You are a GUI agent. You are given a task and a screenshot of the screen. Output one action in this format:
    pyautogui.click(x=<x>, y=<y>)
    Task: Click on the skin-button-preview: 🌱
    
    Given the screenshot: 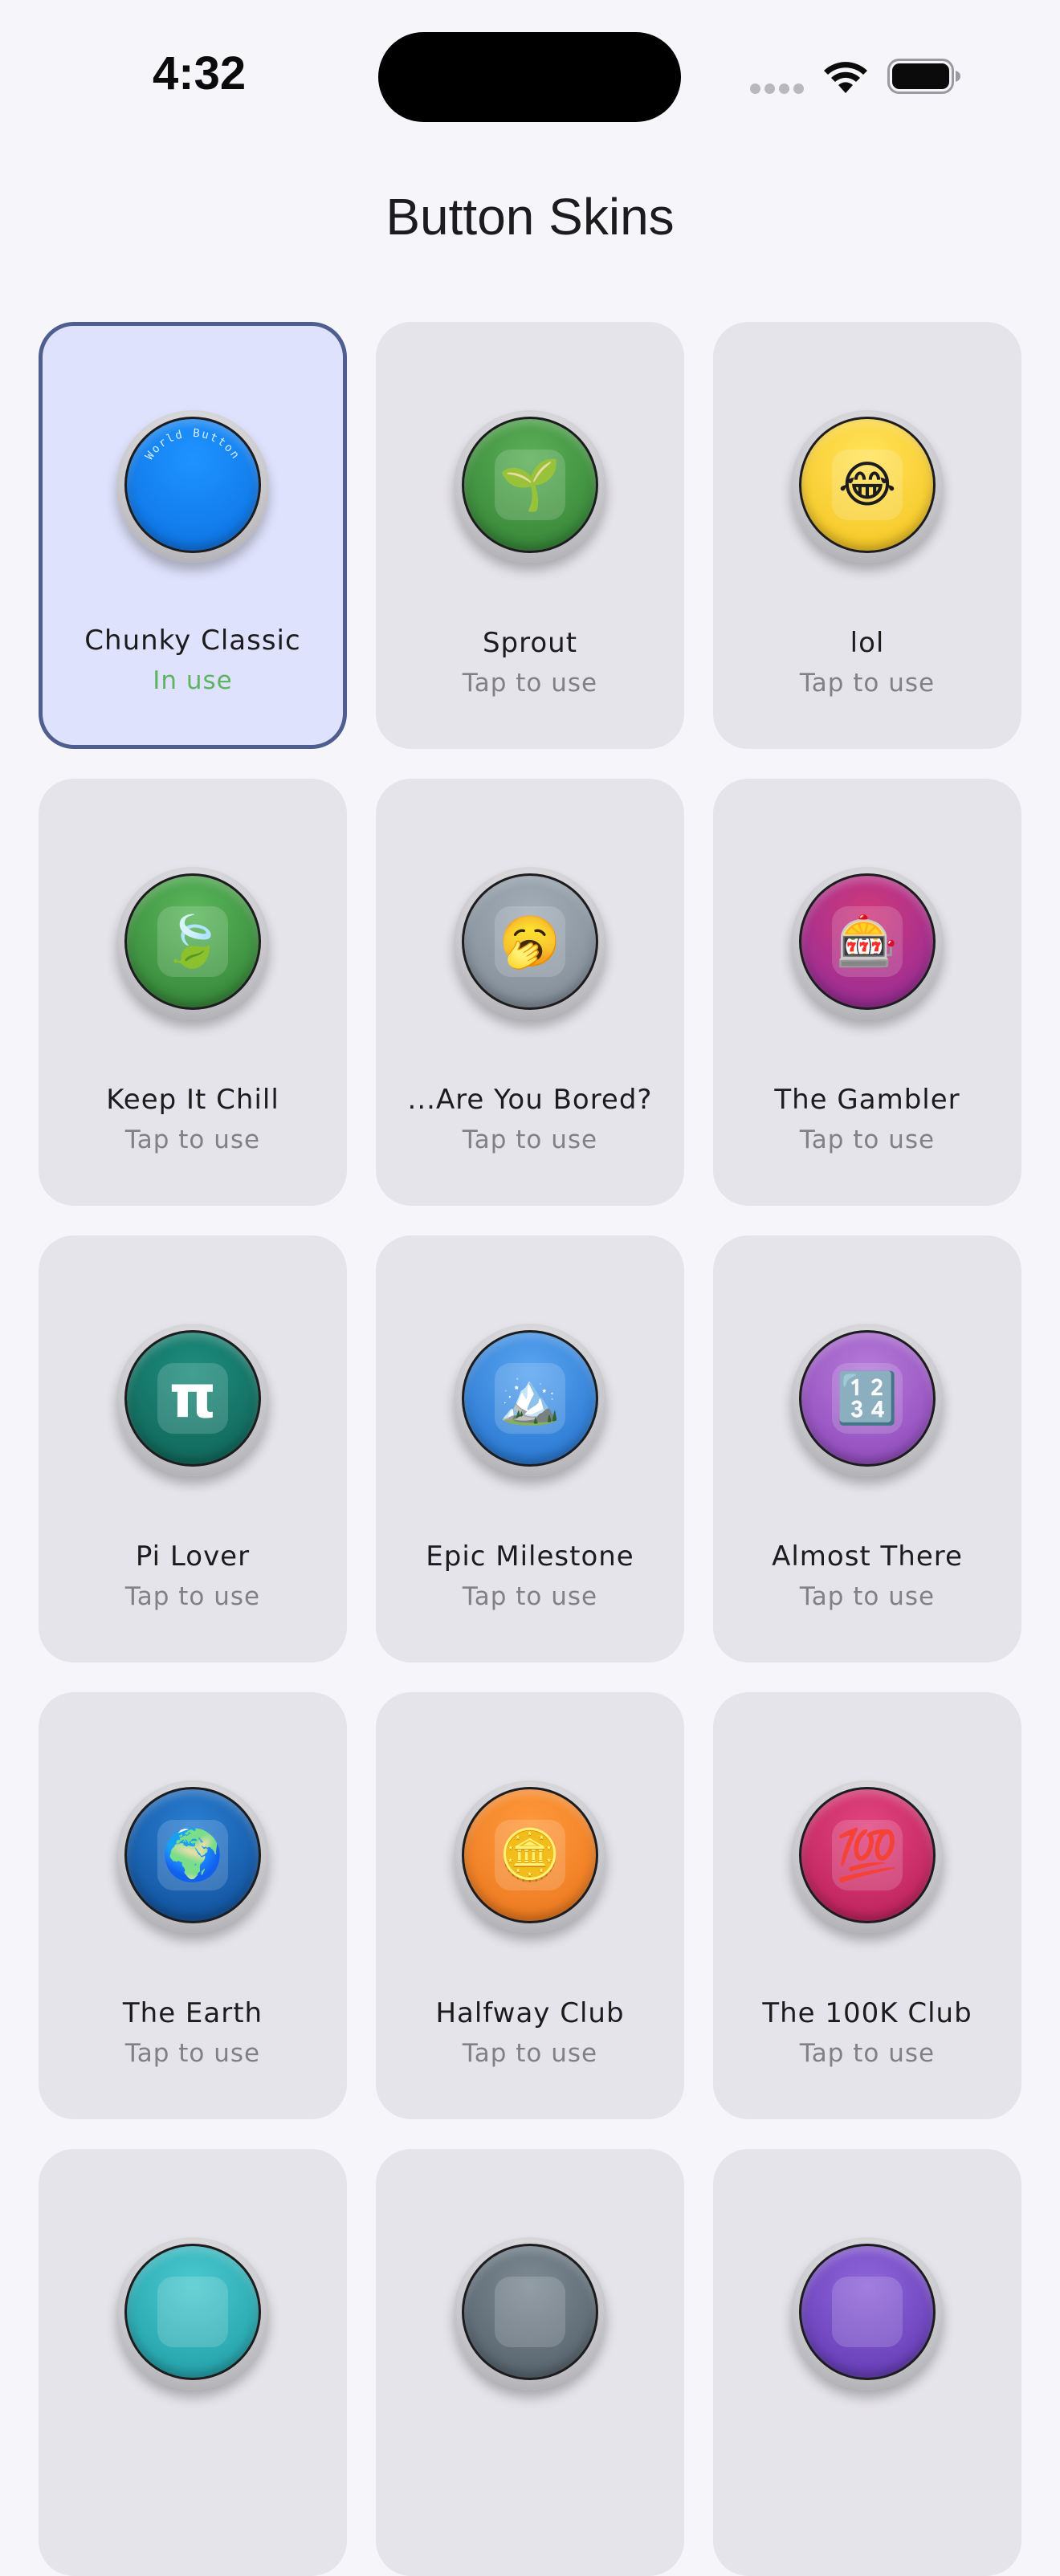 What is the action you would take?
    pyautogui.click(x=530, y=487)
    